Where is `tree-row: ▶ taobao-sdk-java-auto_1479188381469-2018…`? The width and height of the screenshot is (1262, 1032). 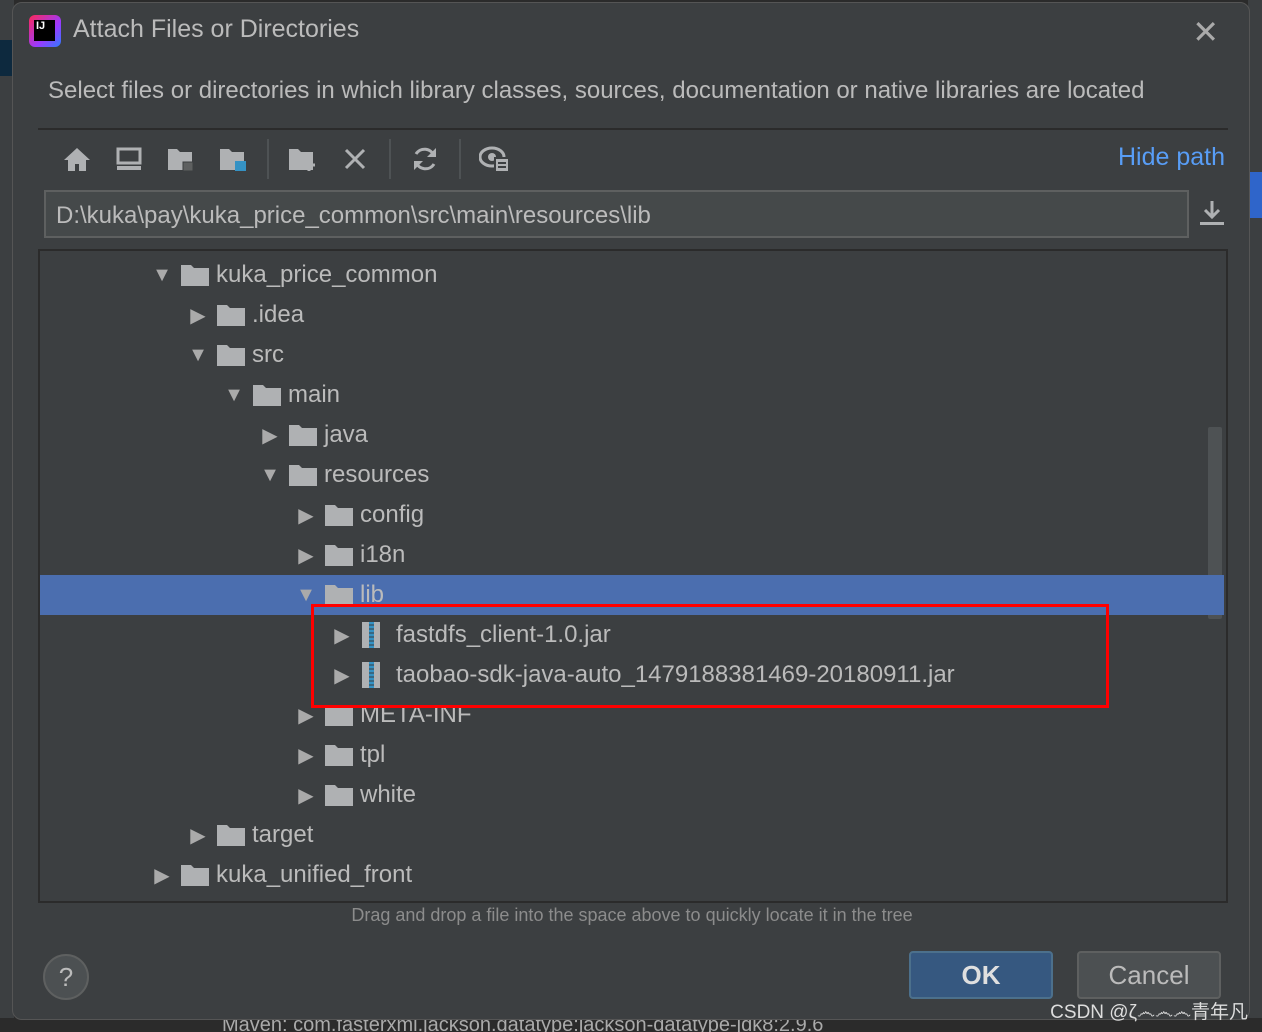
tree-row: ▶ taobao-sdk-java-auto_1479188381469-2018… is located at coordinates (632, 675).